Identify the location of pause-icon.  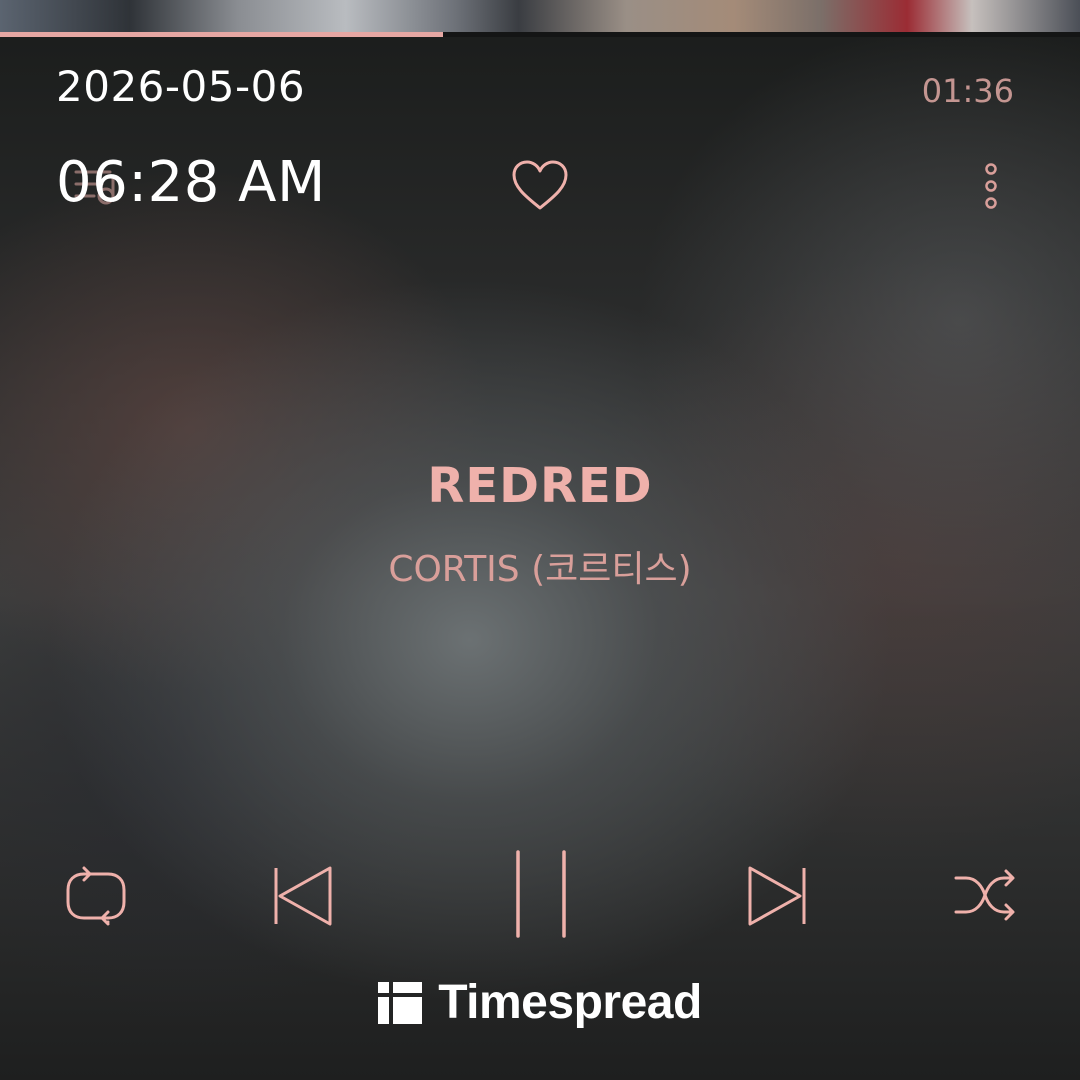
(541, 894).